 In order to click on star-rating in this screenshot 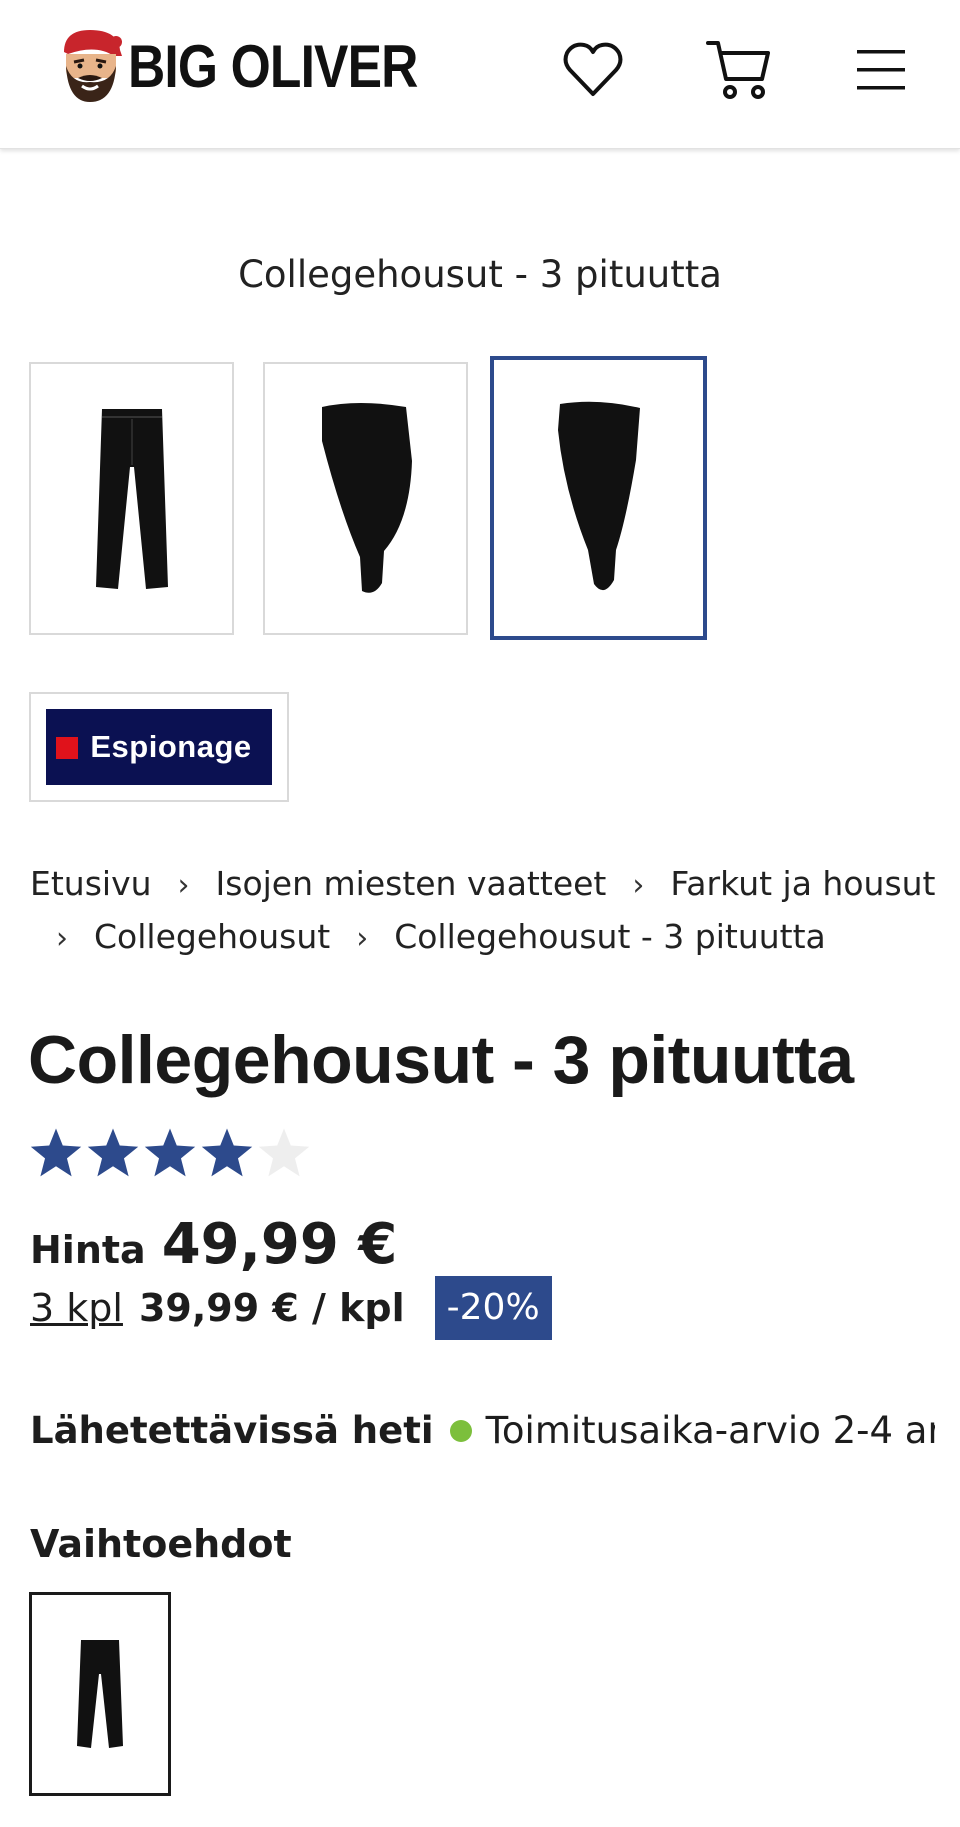, I will do `click(170, 1153)`.